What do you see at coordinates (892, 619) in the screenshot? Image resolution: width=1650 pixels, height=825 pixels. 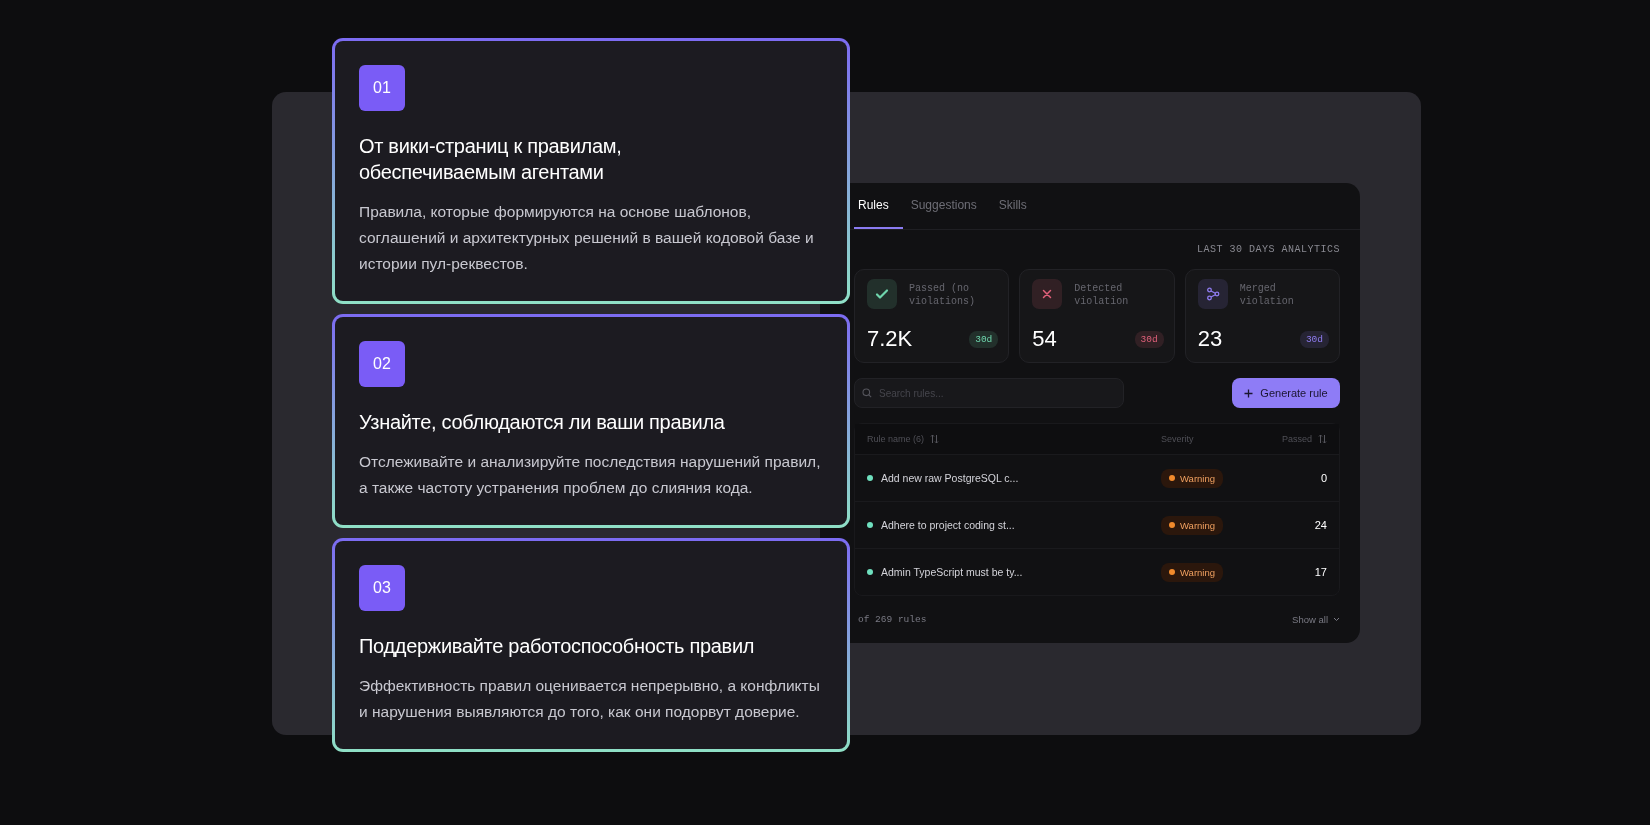 I see `rule-count: of 269 rules` at bounding box center [892, 619].